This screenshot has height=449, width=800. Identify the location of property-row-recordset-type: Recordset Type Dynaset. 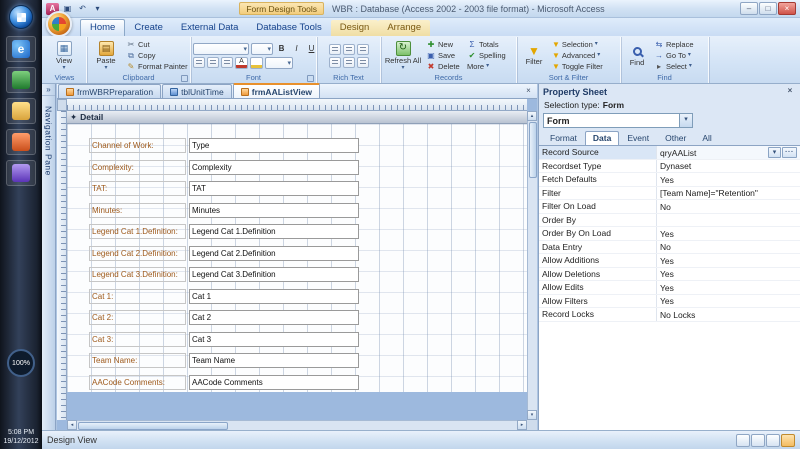
(669, 166).